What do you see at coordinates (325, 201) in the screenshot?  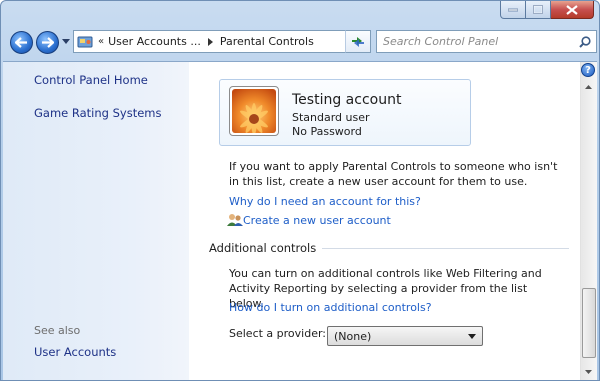 I see `why-need-account-link: Why do I need an account for this?` at bounding box center [325, 201].